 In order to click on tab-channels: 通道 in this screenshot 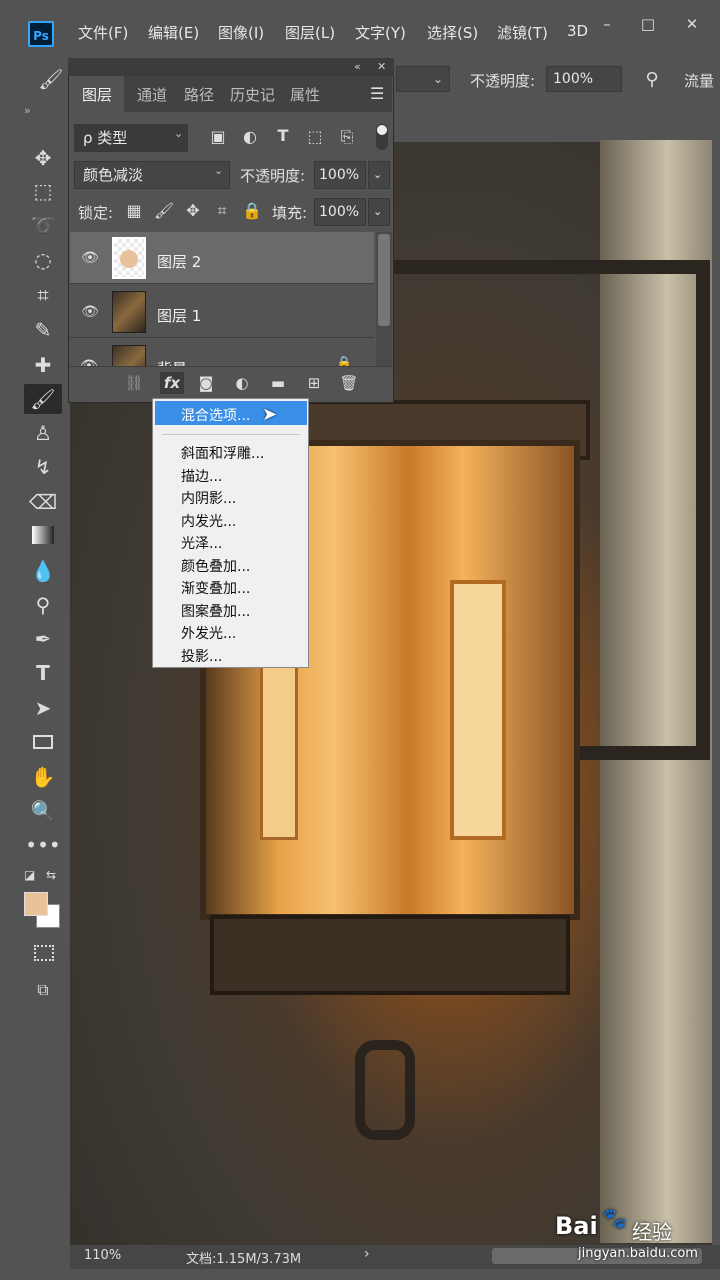, I will do `click(152, 94)`.